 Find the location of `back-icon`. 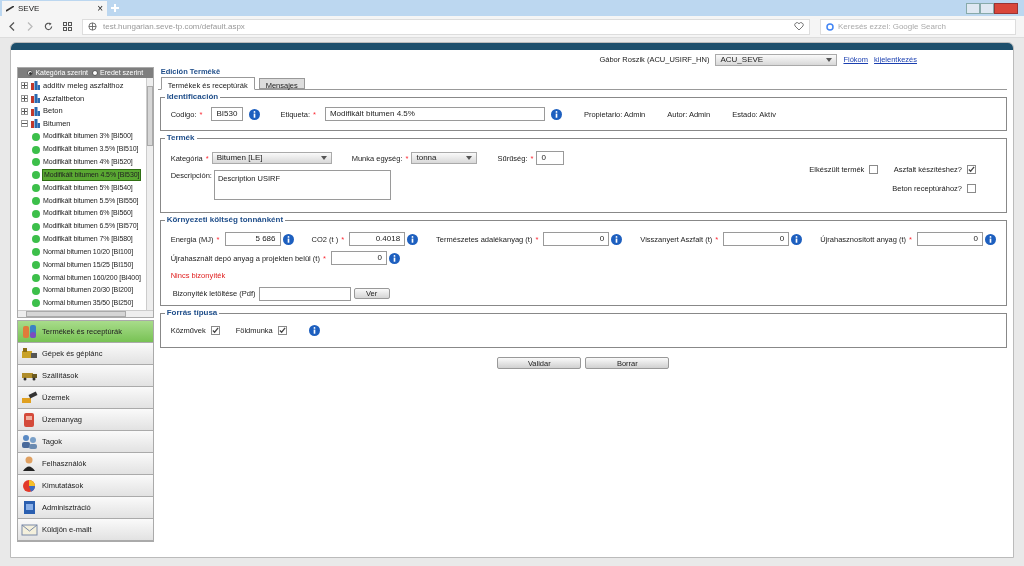

back-icon is located at coordinates (12, 26).